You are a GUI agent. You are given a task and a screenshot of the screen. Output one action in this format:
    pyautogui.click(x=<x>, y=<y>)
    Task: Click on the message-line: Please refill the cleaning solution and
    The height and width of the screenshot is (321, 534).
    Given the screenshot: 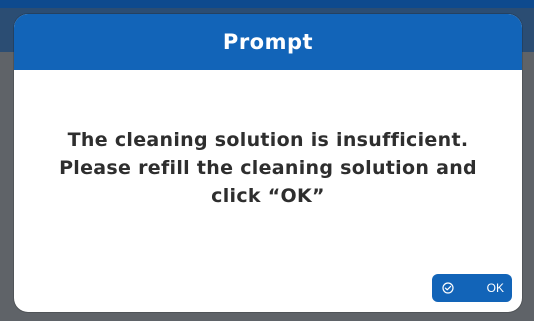 What is the action you would take?
    pyautogui.click(x=268, y=168)
    